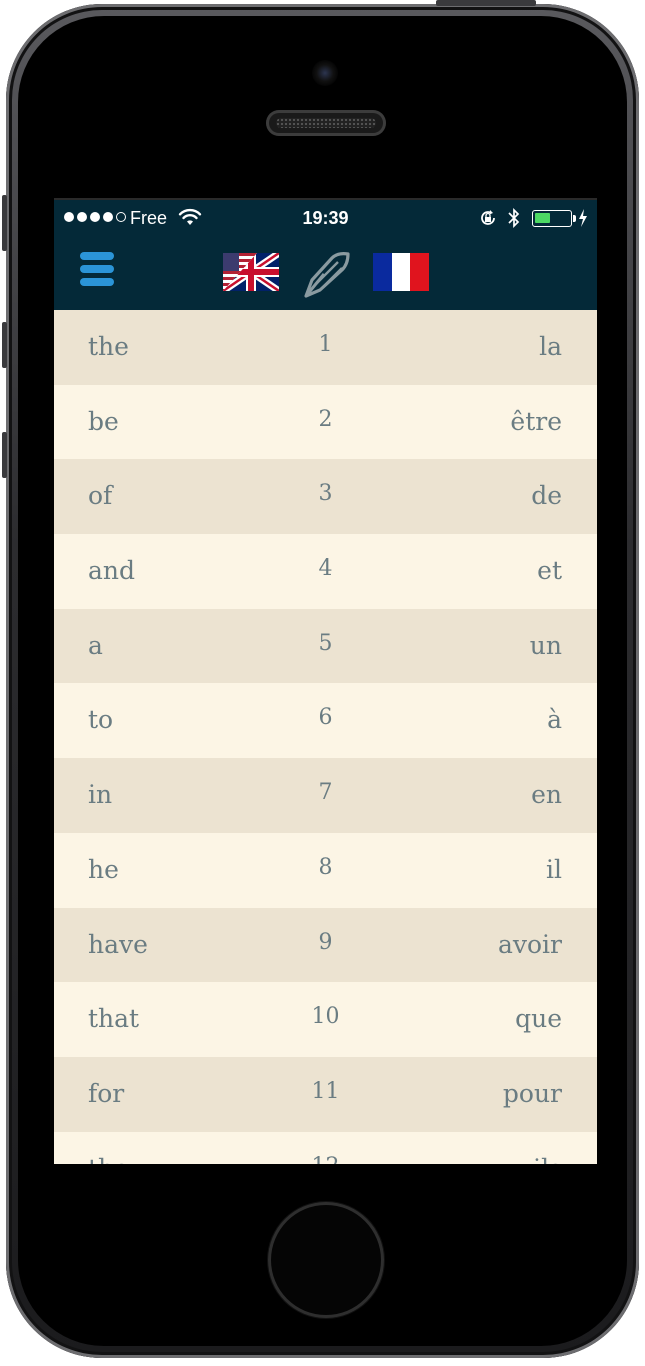 The width and height of the screenshot is (645, 1366). What do you see at coordinates (97, 270) in the screenshot?
I see `hamburger-menu-icon` at bounding box center [97, 270].